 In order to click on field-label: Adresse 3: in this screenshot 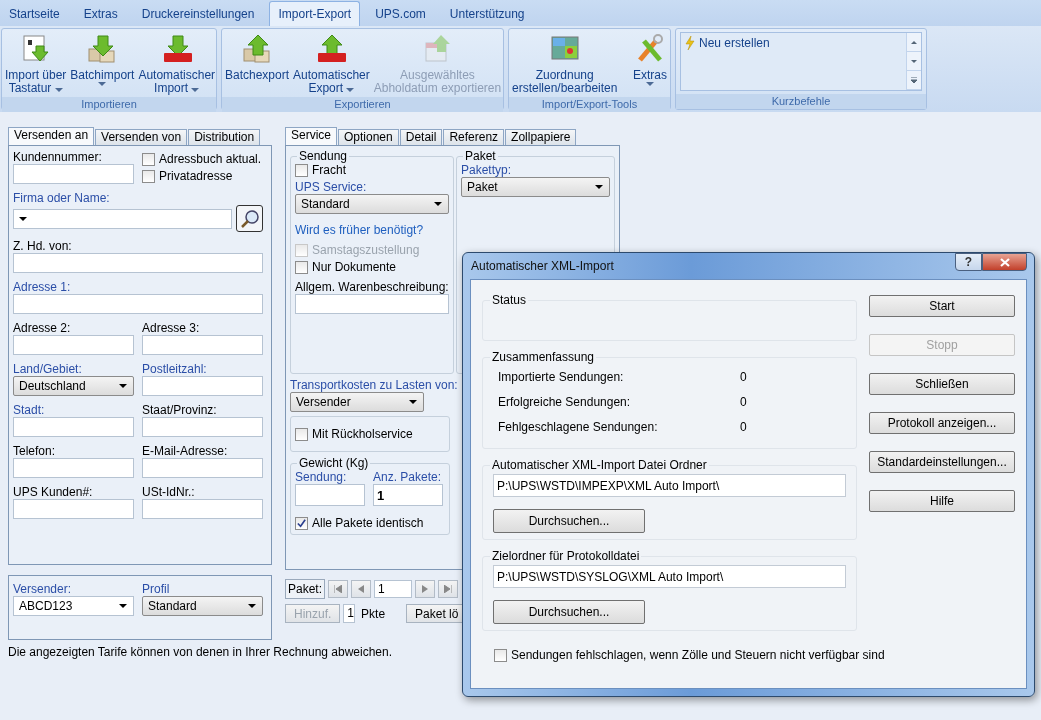, I will do `click(171, 328)`.